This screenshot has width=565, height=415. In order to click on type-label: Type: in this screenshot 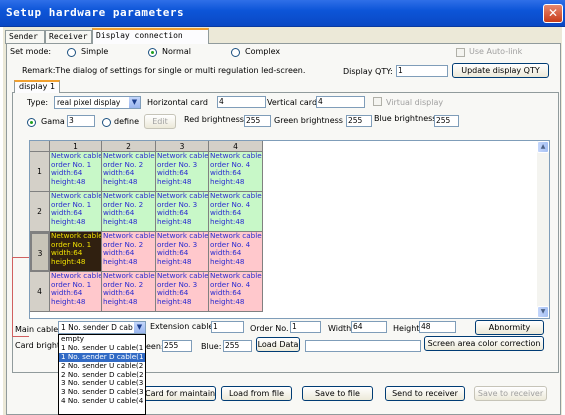, I will do `click(38, 102)`.